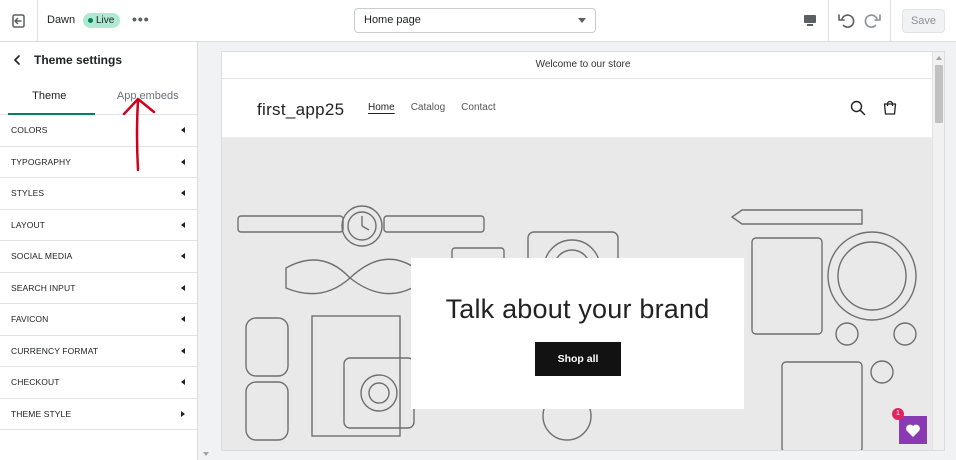  I want to click on section-label: LAYOUT, so click(28, 224).